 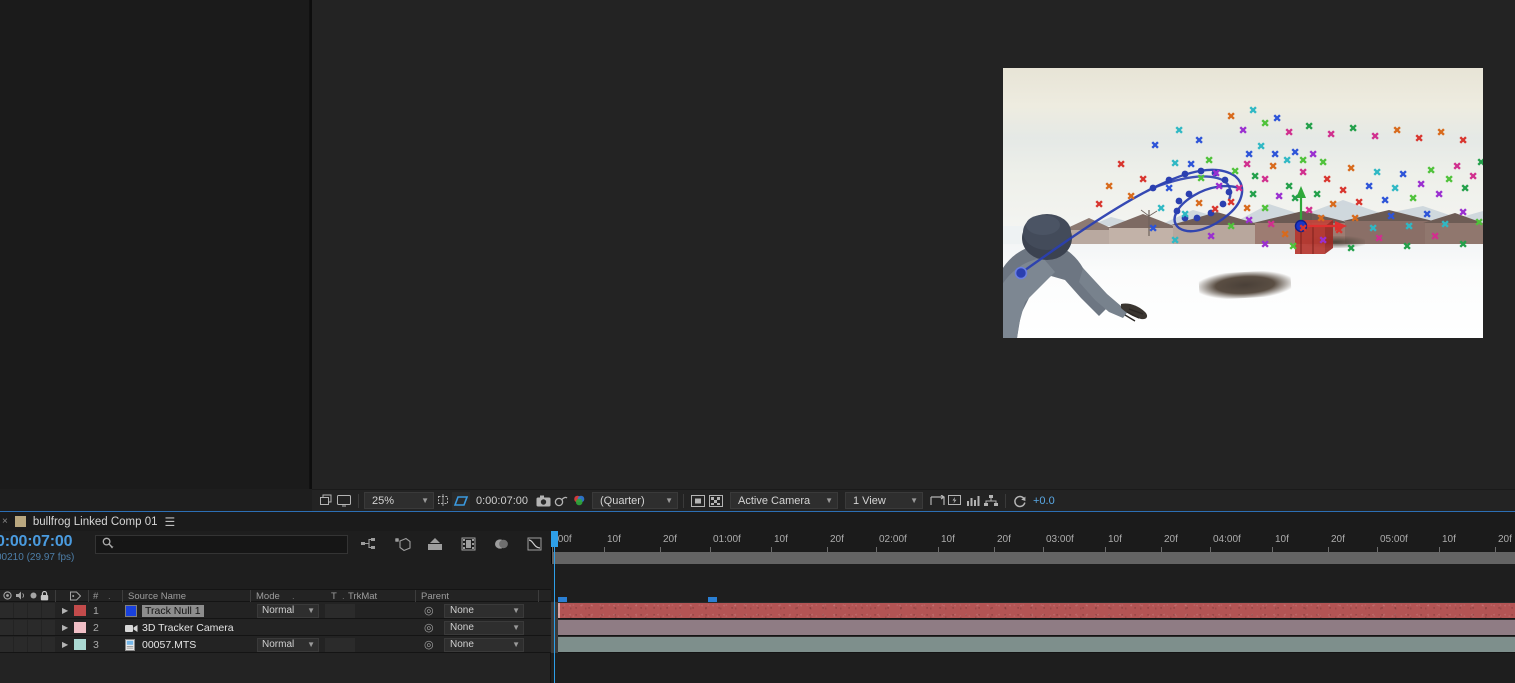 I want to click on composition-frame, so click(x=1243, y=203).